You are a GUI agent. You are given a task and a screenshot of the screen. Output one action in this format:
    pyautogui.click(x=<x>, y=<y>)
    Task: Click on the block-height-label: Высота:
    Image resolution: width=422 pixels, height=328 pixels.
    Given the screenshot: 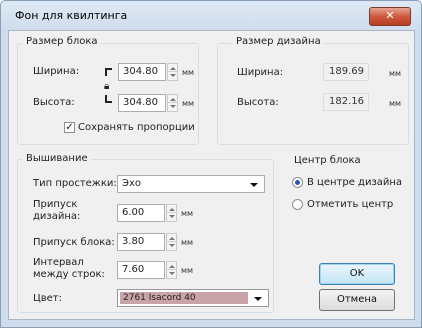 What is the action you would take?
    pyautogui.click(x=54, y=102)
    